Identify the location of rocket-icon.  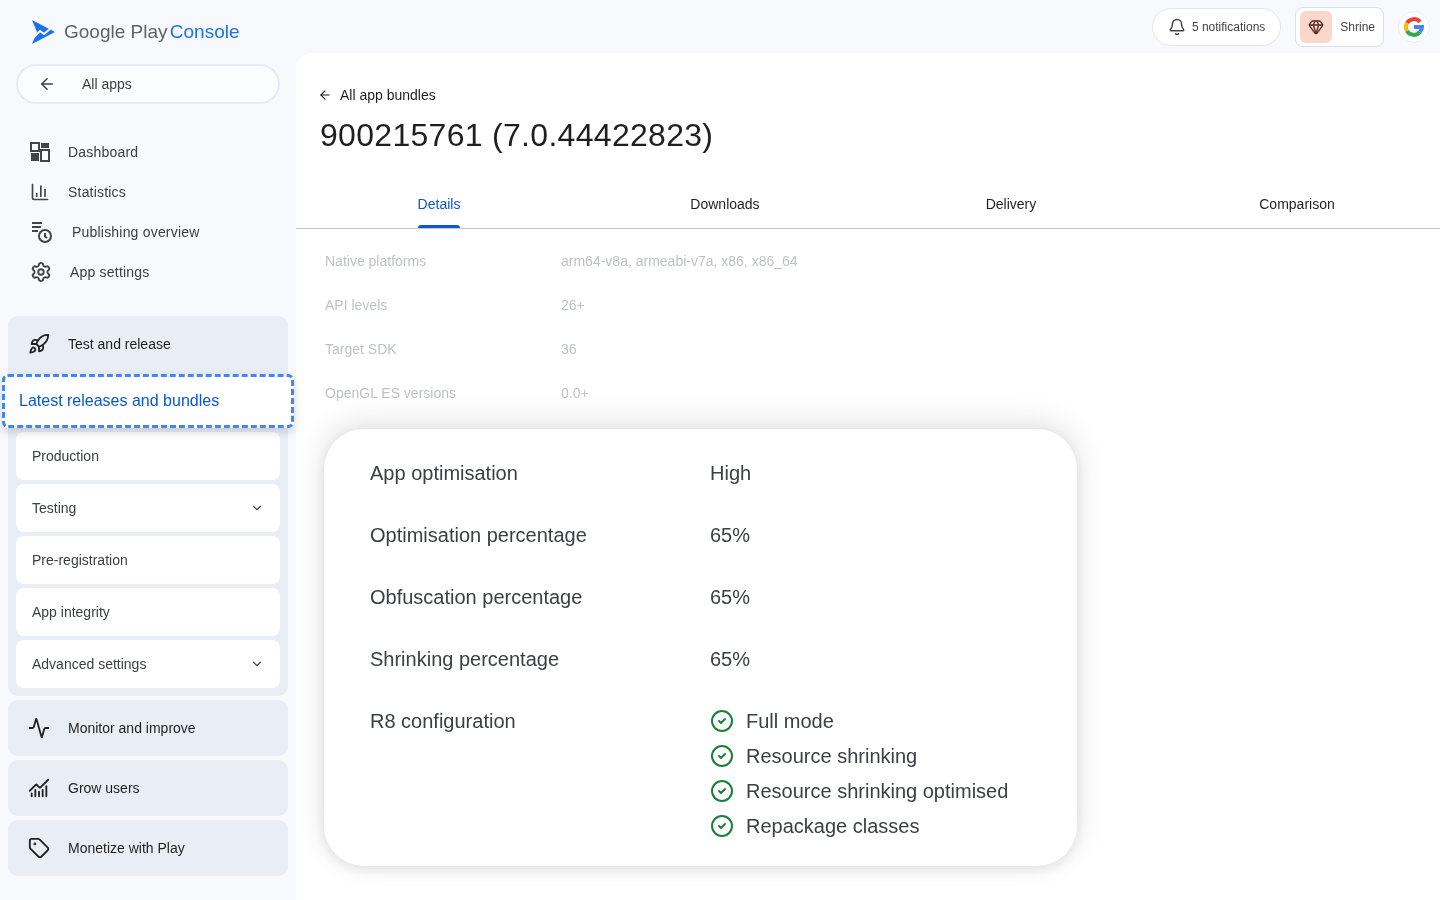
(39, 344).